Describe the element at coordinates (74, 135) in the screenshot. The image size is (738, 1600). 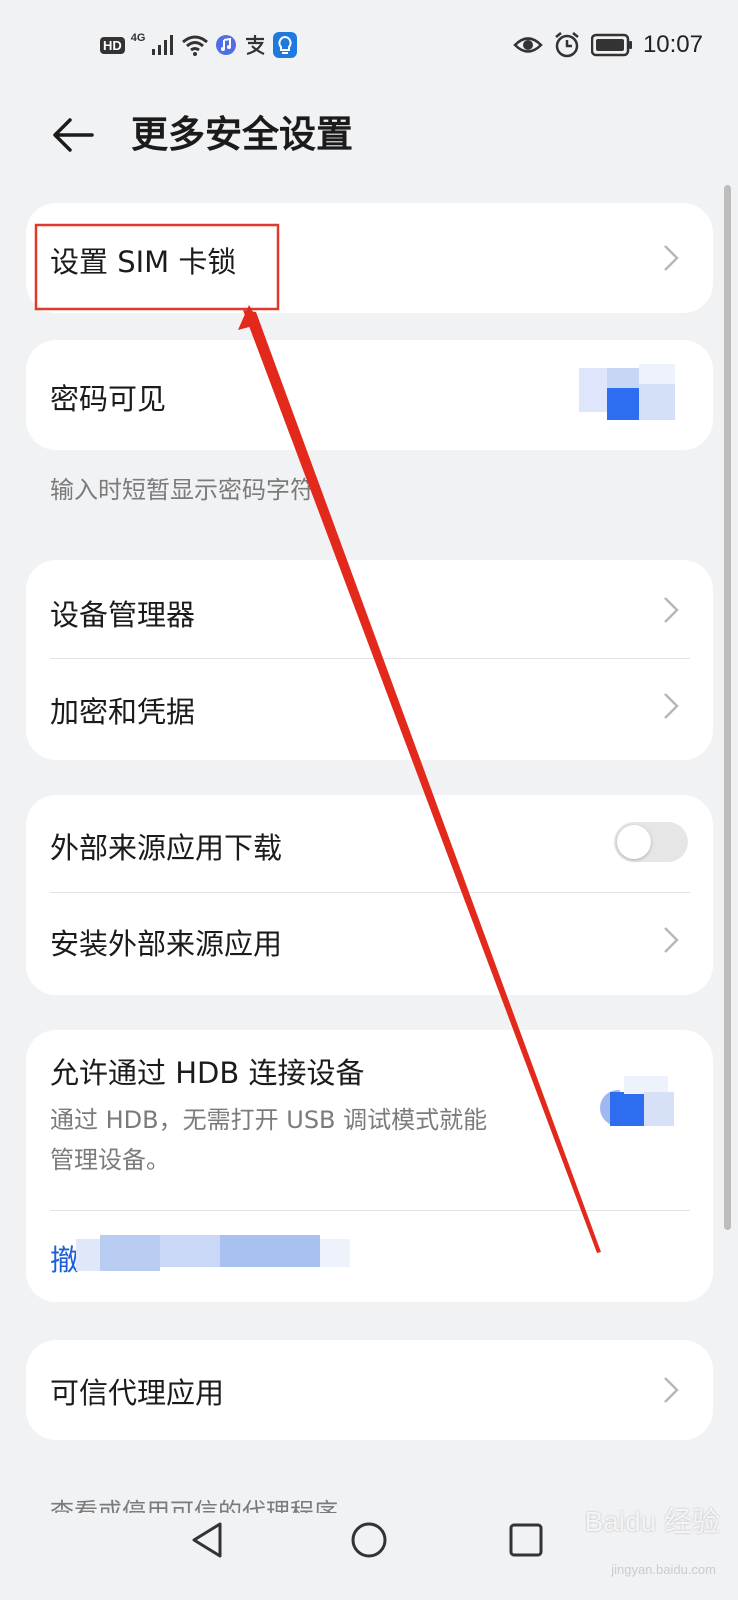
I see `back-arrow-icon` at that location.